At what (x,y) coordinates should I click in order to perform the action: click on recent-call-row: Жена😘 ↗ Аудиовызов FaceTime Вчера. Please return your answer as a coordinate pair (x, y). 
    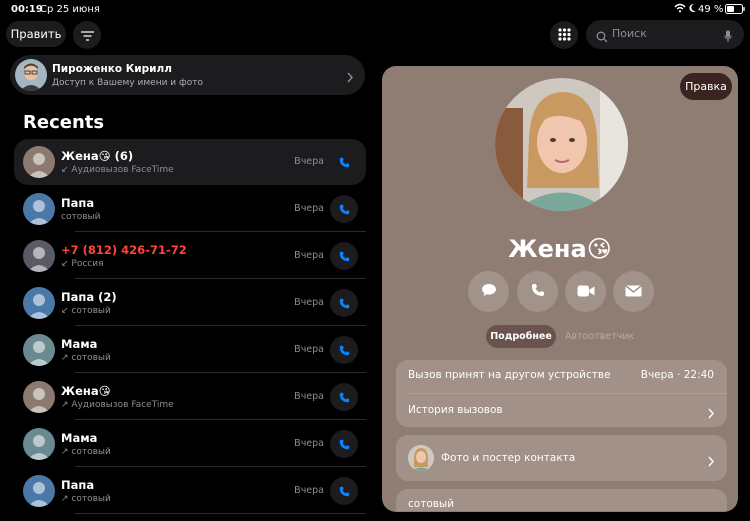
    Looking at the image, I should click on (190, 397).